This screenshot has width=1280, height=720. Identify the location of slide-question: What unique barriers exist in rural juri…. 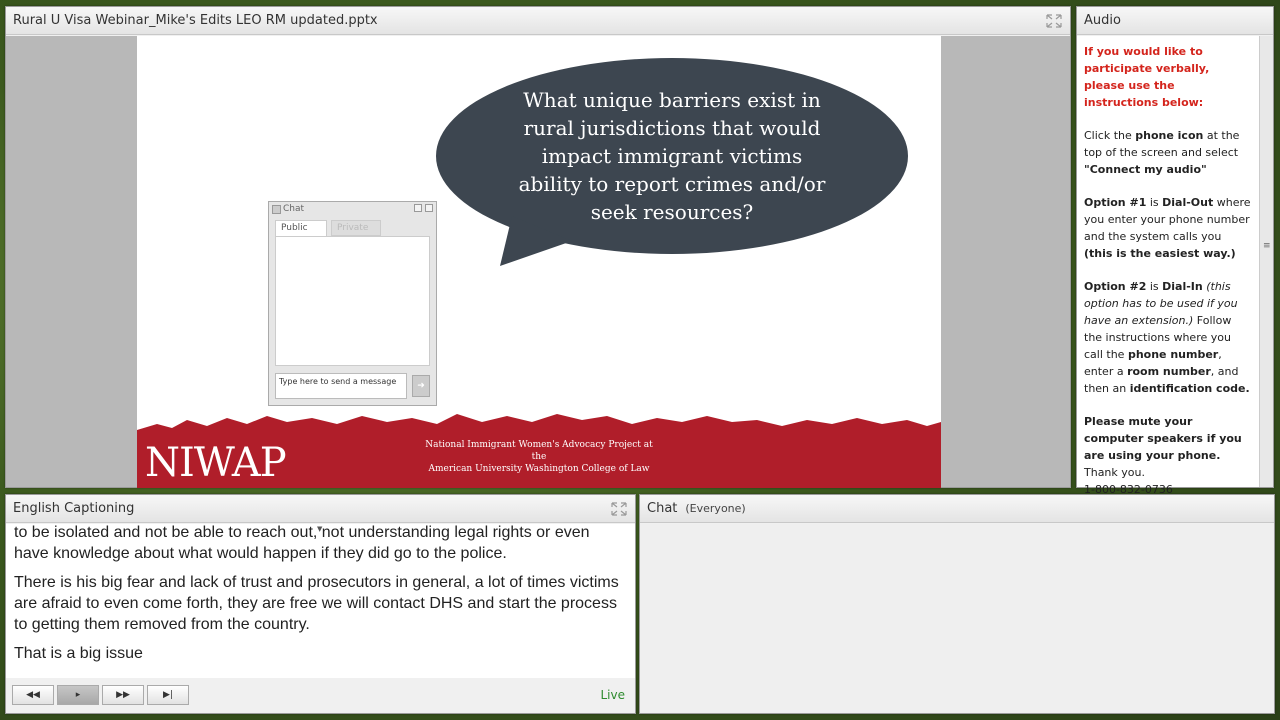
(672, 156).